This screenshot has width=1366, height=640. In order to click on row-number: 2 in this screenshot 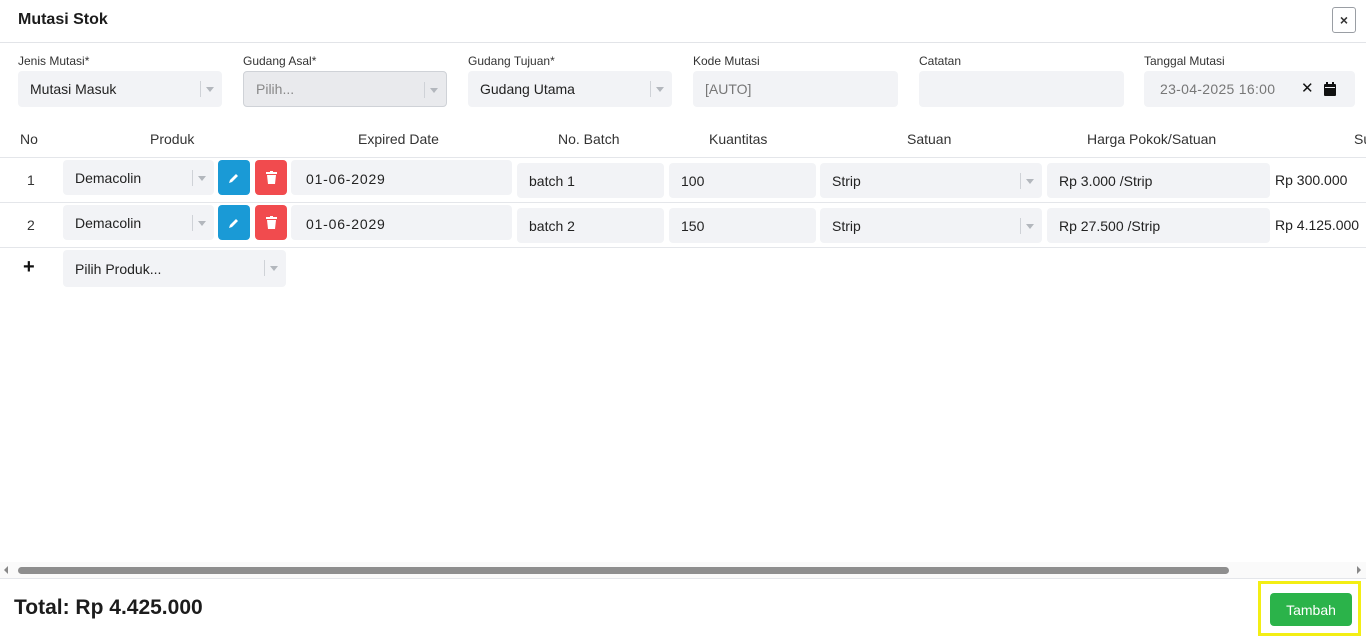, I will do `click(31, 225)`.